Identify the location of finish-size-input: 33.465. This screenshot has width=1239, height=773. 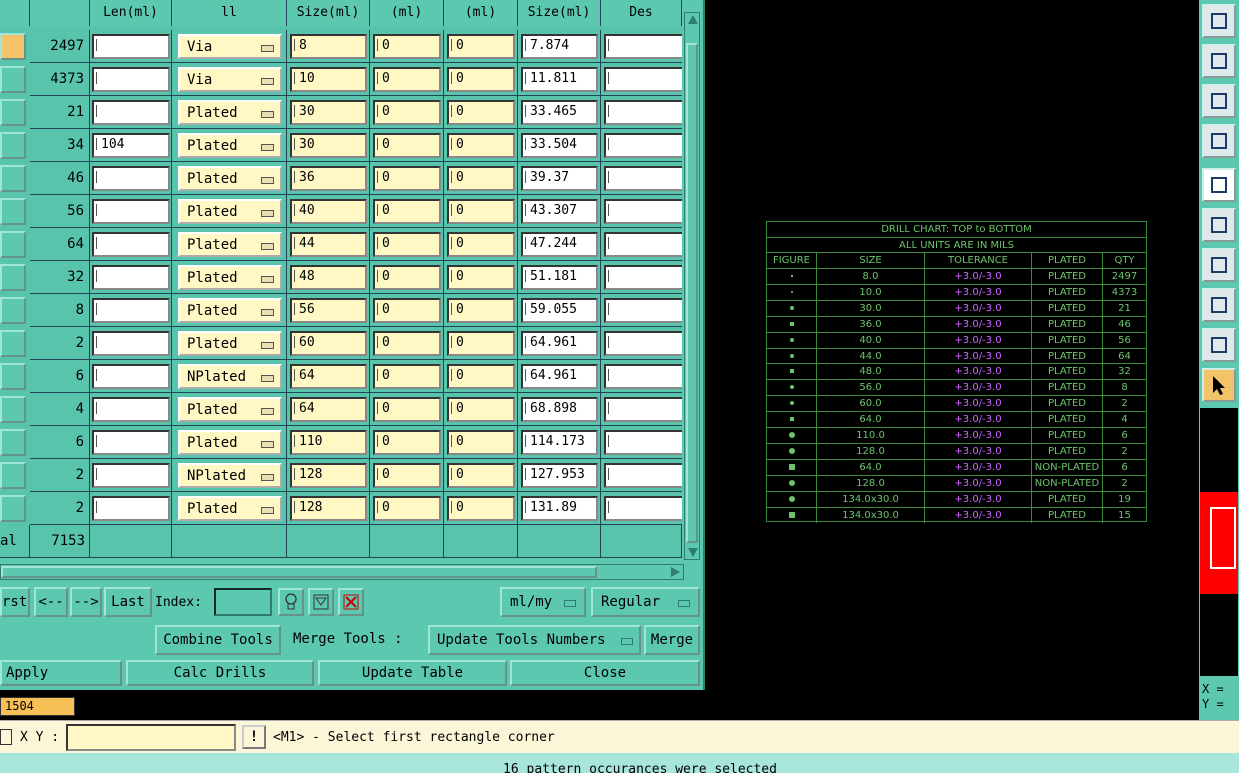
(559, 112).